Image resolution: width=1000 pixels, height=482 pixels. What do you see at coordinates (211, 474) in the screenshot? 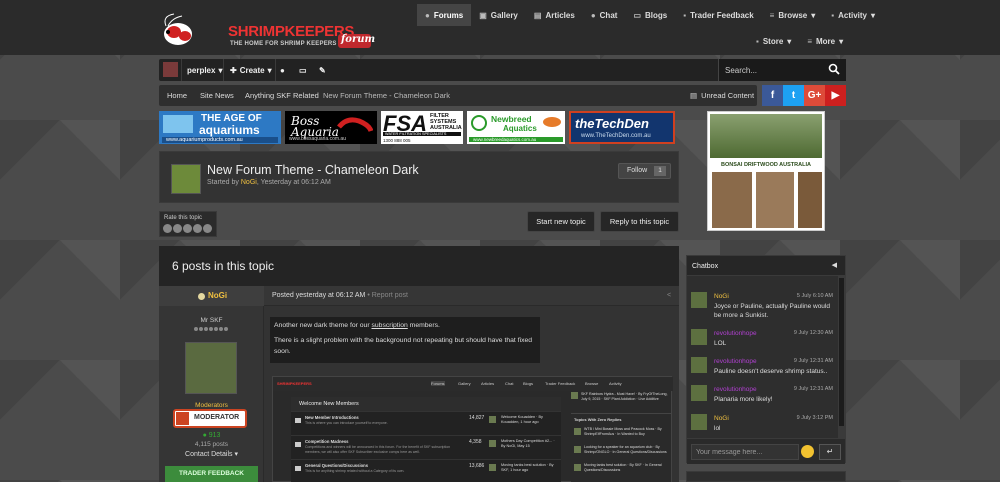
I see `trader-feedback-button: TRADER FEEDBACK` at bounding box center [211, 474].